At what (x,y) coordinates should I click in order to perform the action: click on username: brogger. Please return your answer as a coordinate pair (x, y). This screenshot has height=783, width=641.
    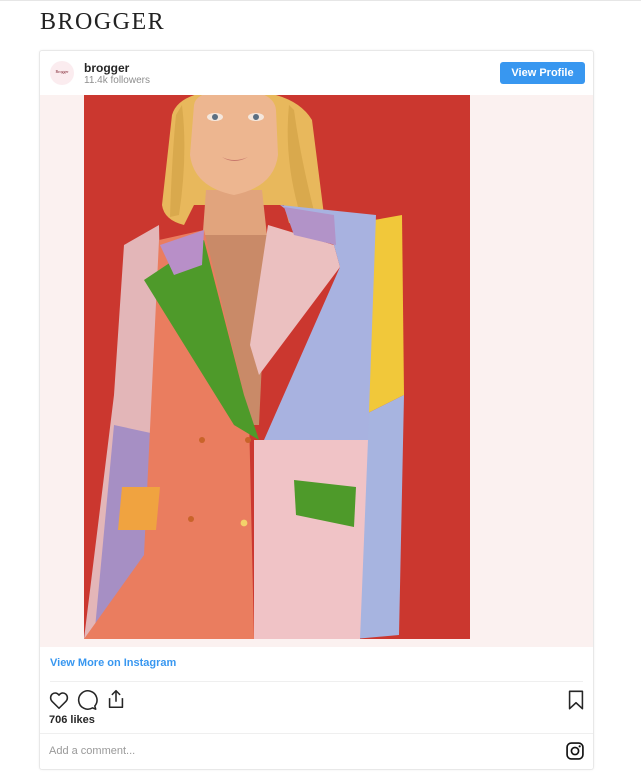
    Looking at the image, I should click on (106, 68).